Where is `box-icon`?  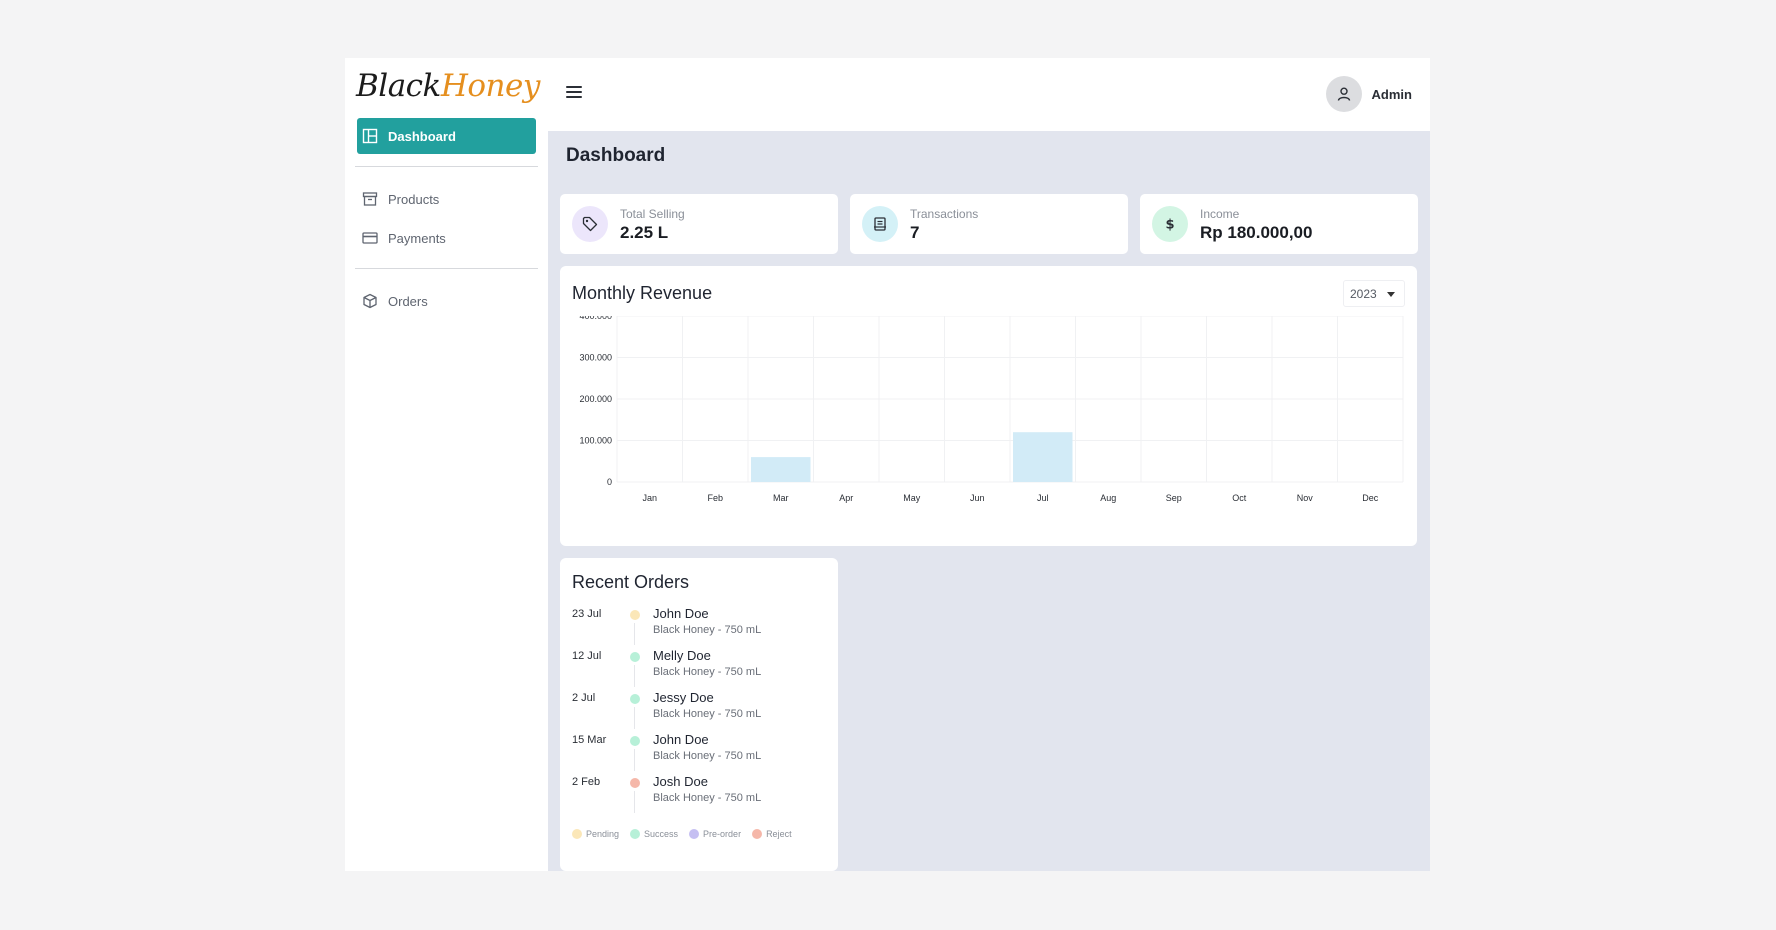 box-icon is located at coordinates (370, 301).